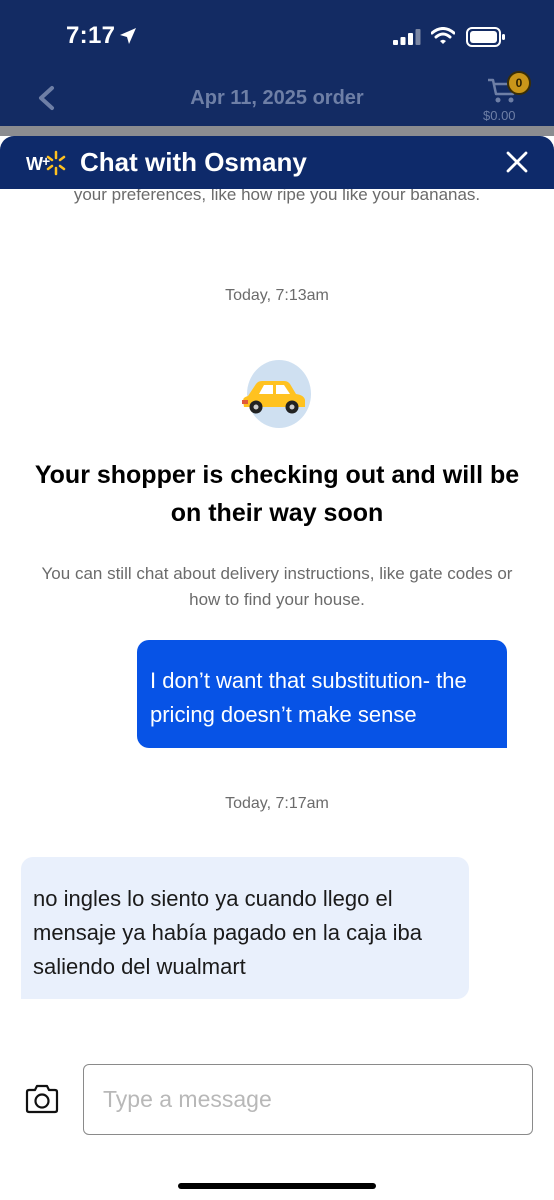 The image size is (554, 1200). I want to click on svg-text: W, so click(34, 164).